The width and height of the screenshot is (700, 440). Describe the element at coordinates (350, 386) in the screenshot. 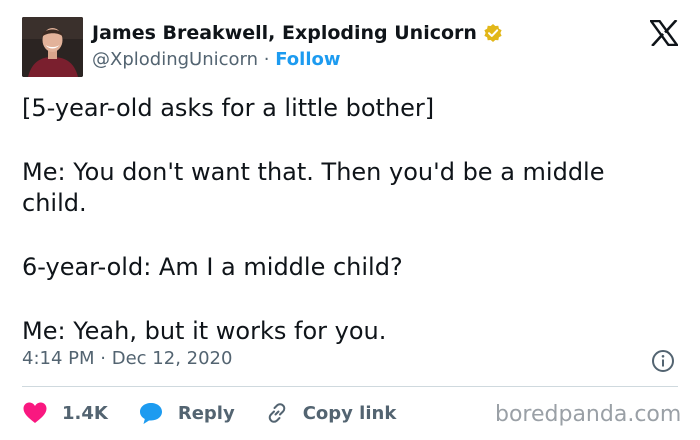

I see `divider` at that location.